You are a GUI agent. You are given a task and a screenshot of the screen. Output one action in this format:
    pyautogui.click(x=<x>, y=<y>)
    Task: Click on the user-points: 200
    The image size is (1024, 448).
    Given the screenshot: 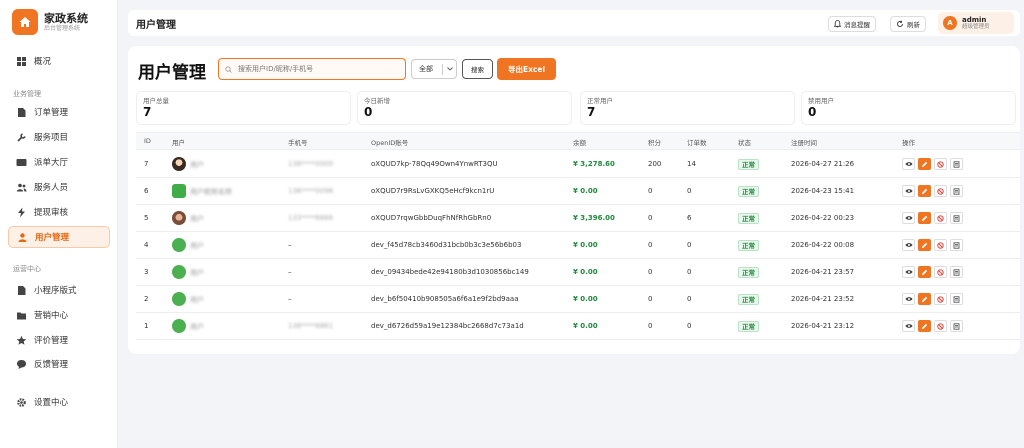 What is the action you would take?
    pyautogui.click(x=655, y=164)
    